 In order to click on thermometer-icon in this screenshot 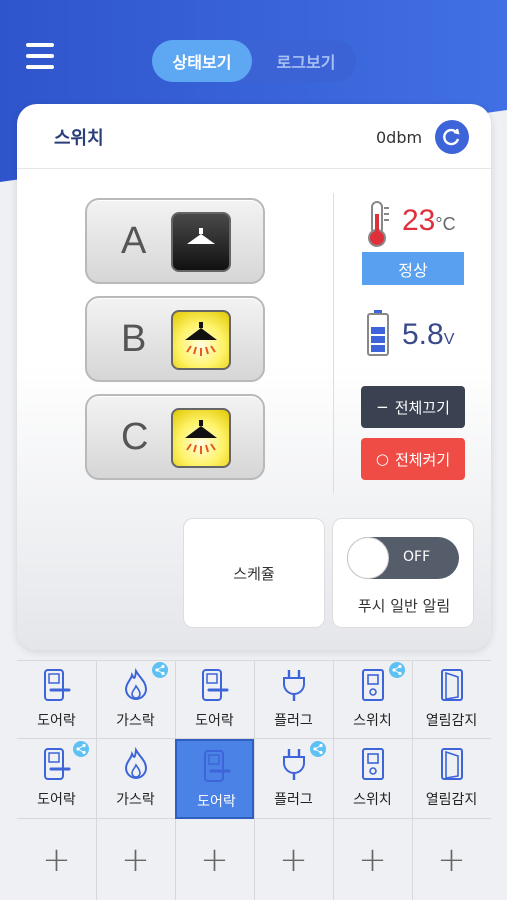, I will do `click(378, 226)`.